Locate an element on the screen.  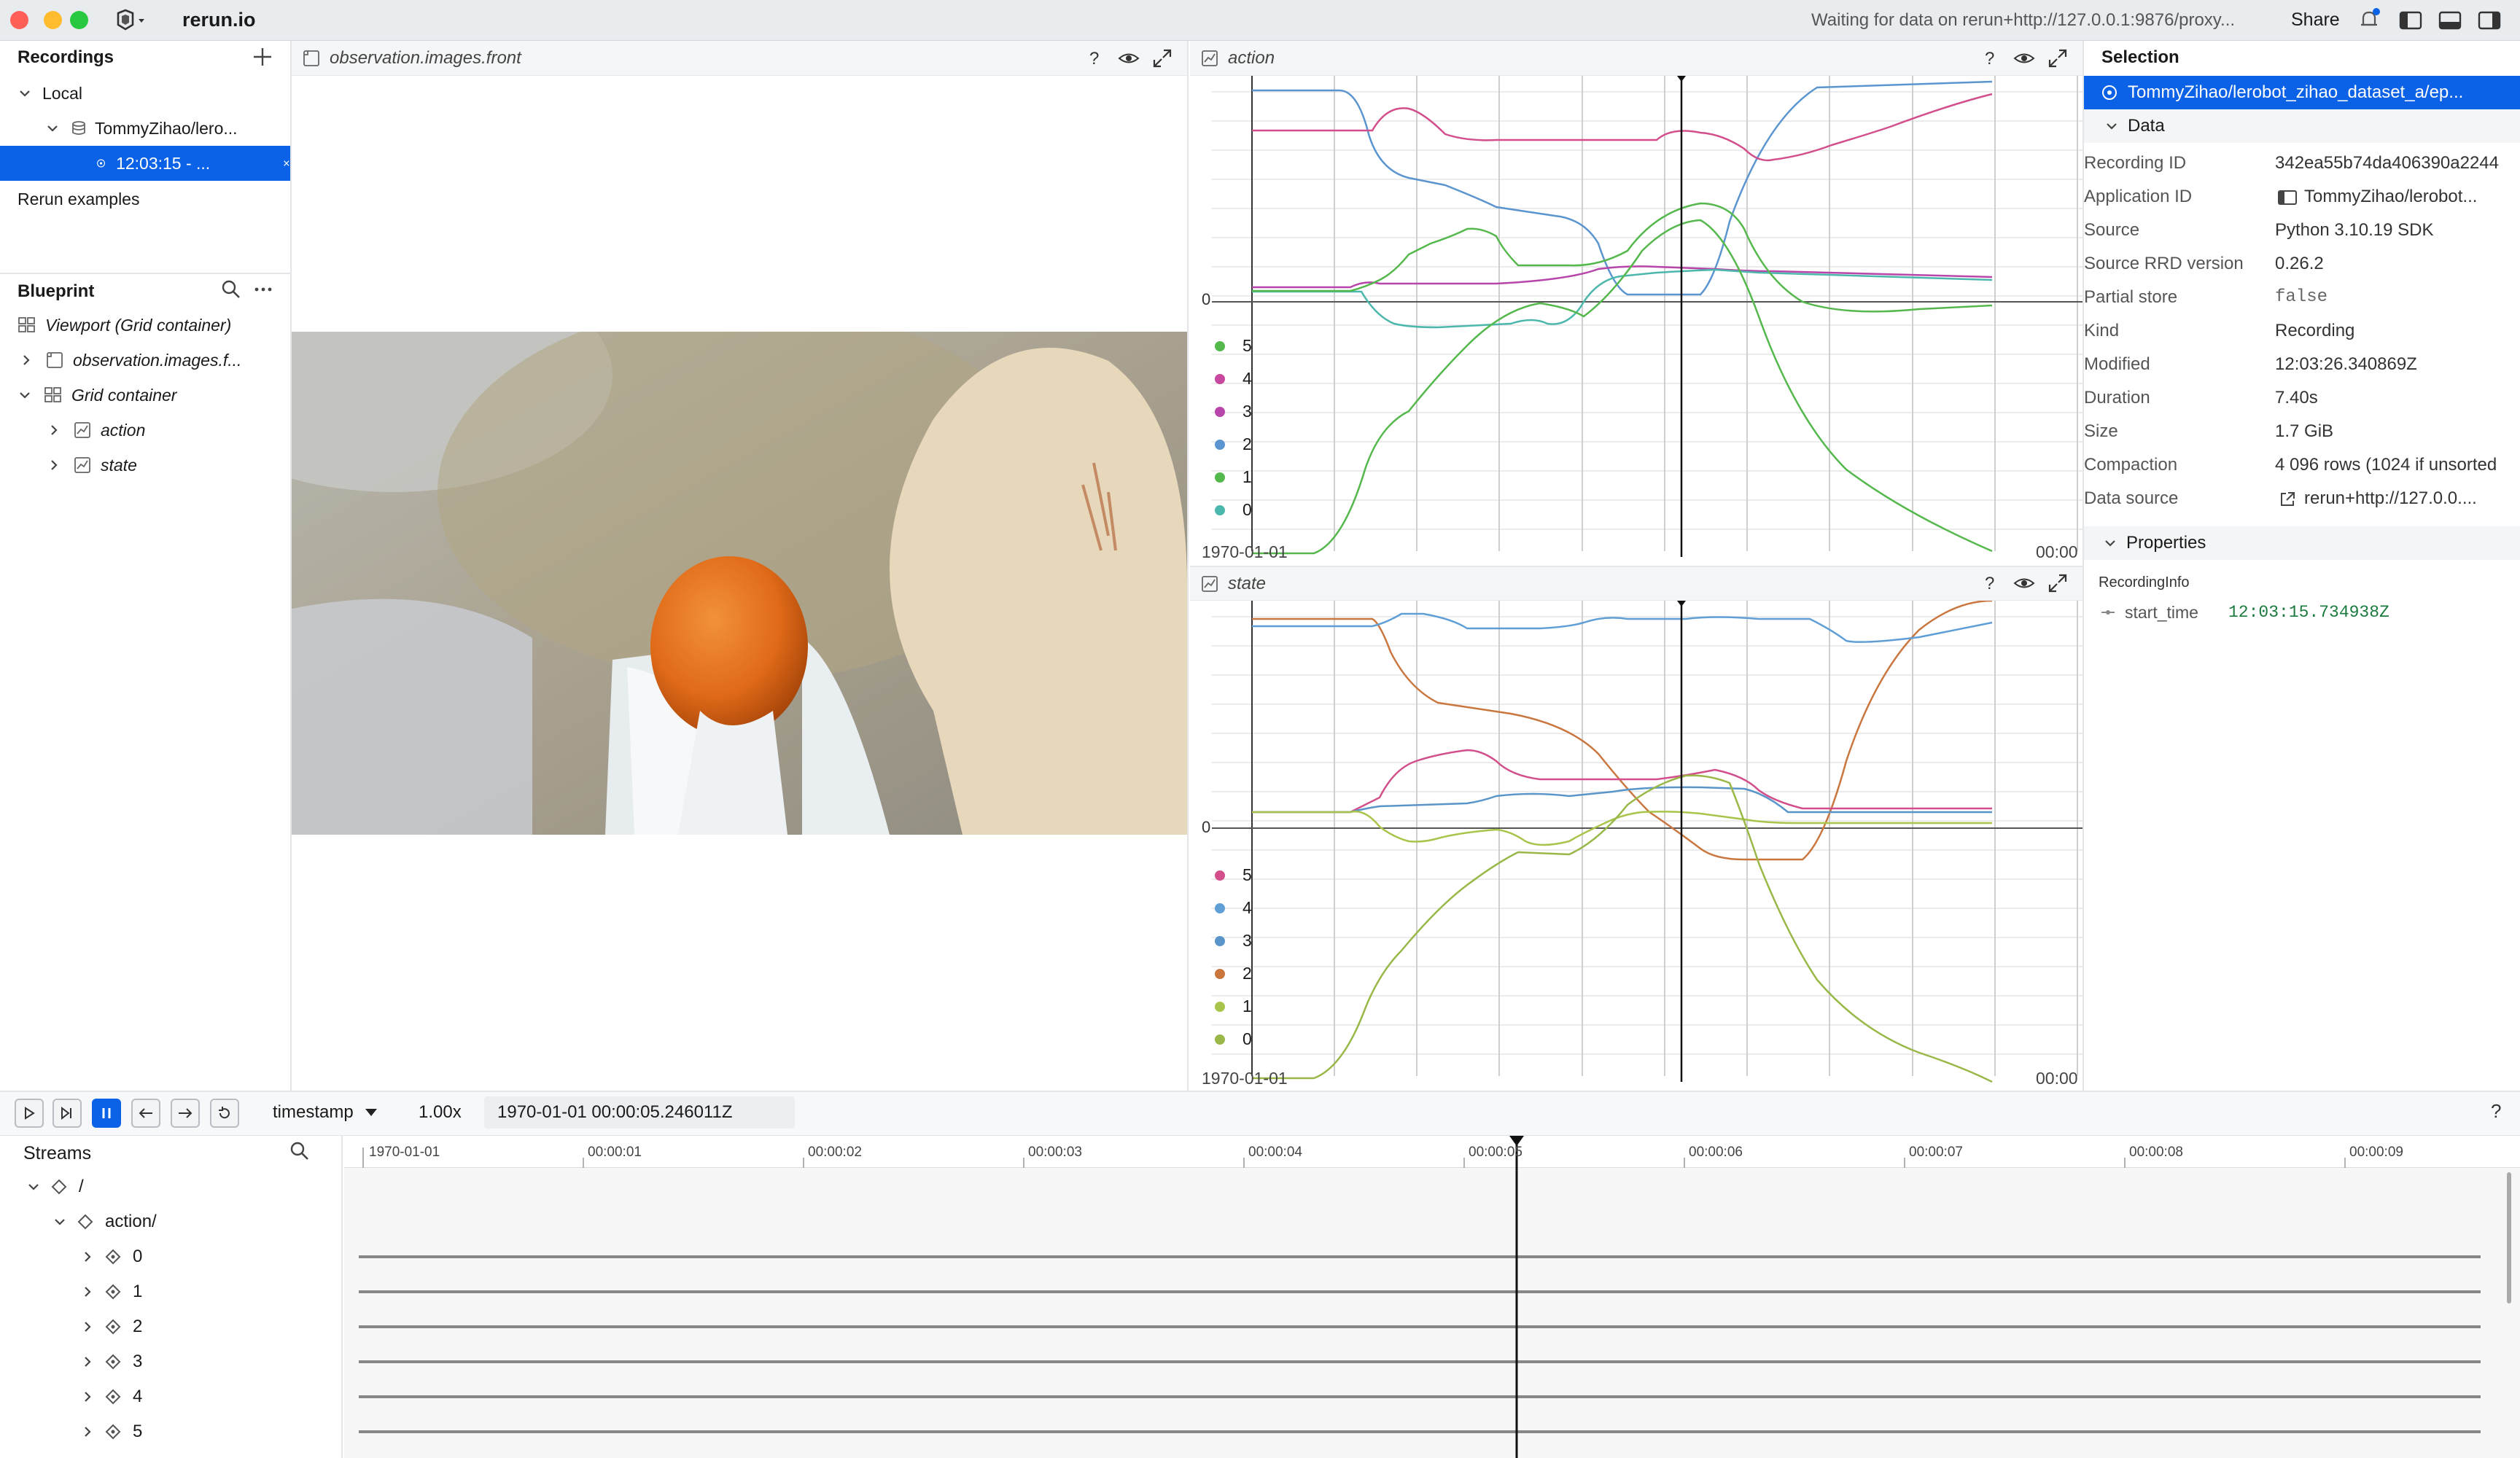
stream-item-row: 1 is located at coordinates (111, 1291).